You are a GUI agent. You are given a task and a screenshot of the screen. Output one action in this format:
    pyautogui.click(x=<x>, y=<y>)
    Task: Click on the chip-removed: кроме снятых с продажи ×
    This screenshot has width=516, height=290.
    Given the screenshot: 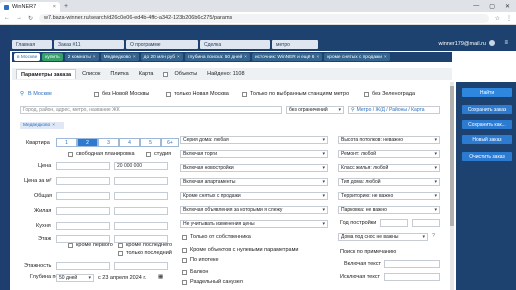 What is the action you would take?
    pyautogui.click(x=357, y=57)
    